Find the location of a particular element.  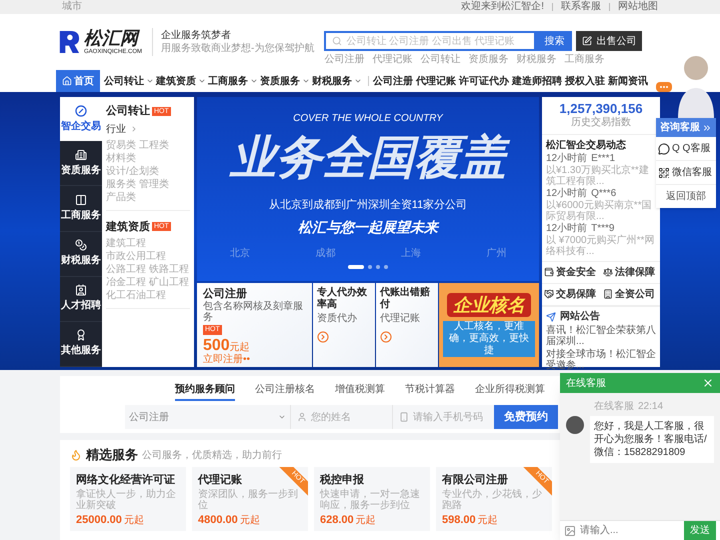

city-label: 北京 is located at coordinates (240, 254).